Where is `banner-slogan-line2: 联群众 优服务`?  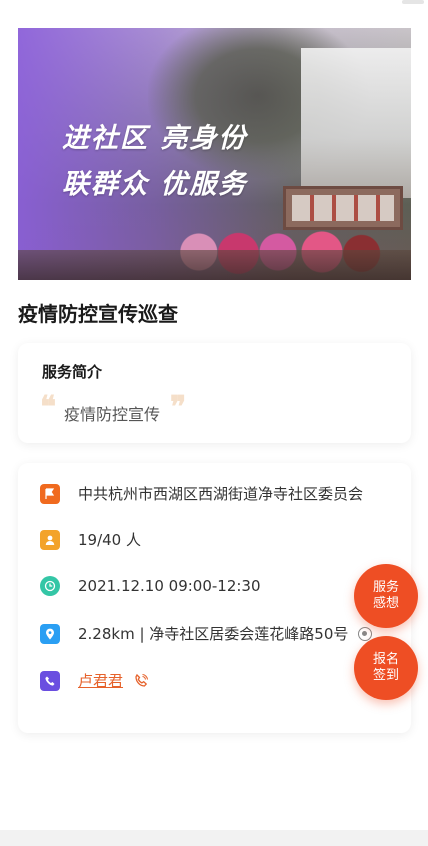
banner-slogan-line2: 联群众 优服务 is located at coordinates (155, 184).